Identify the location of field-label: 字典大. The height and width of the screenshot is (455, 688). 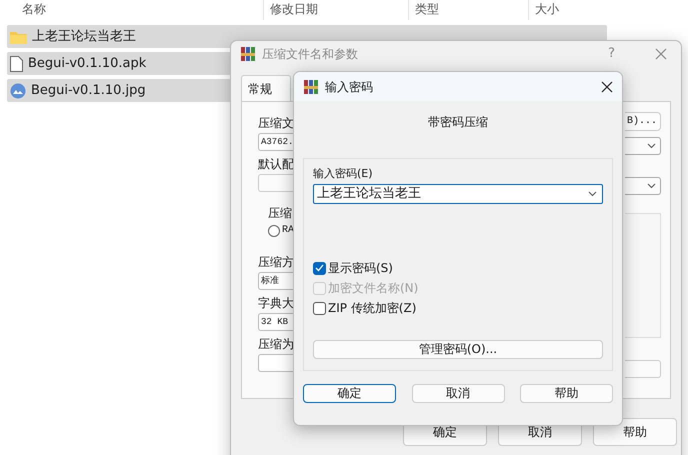
(276, 303).